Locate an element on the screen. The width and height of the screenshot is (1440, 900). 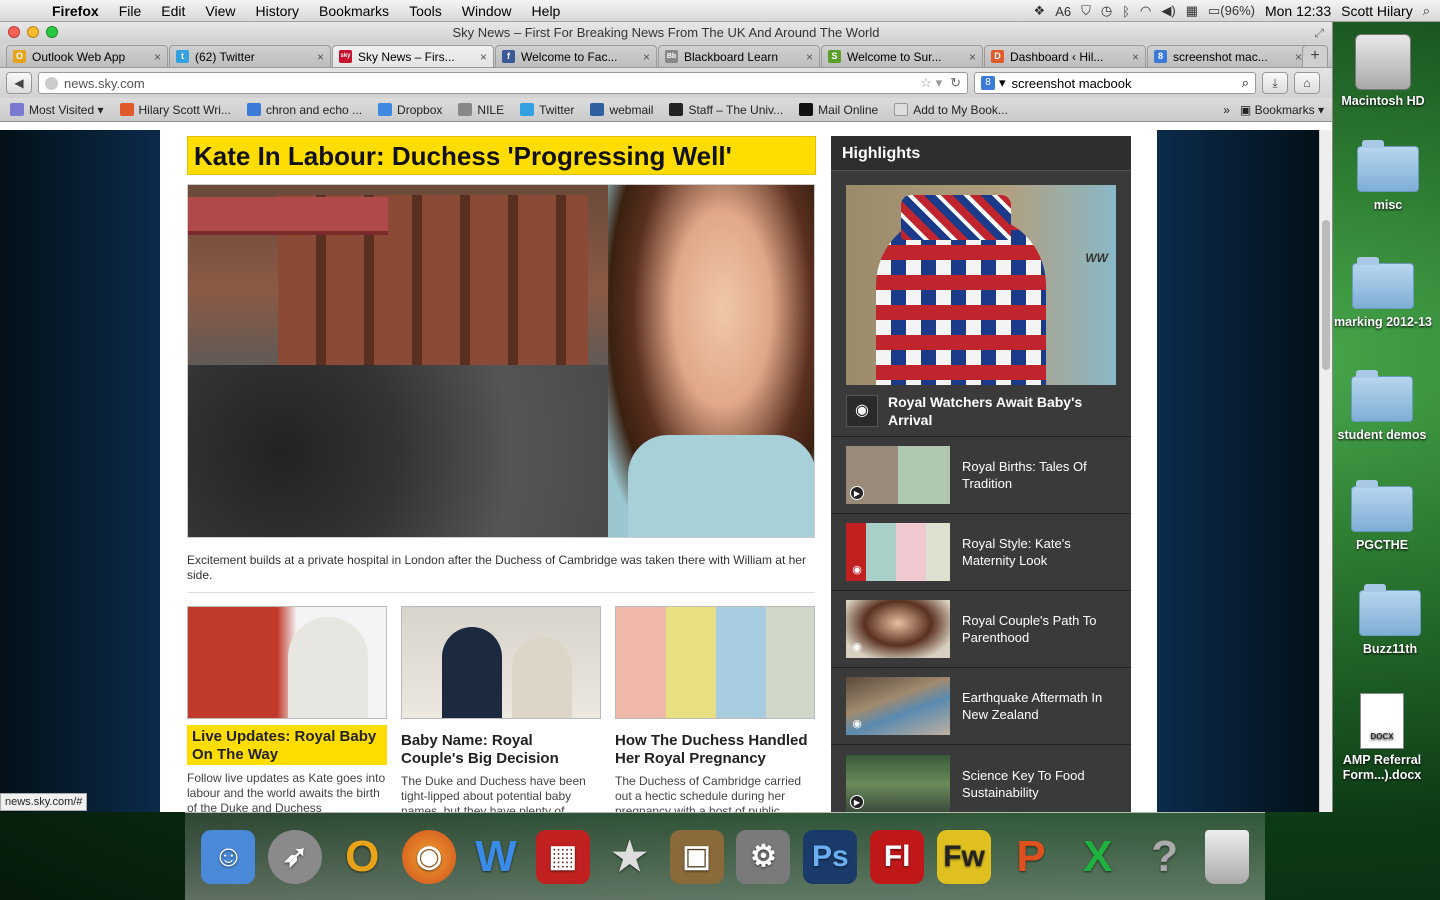
tab-survey: S Welcome to Sur... × is located at coordinates (902, 56).